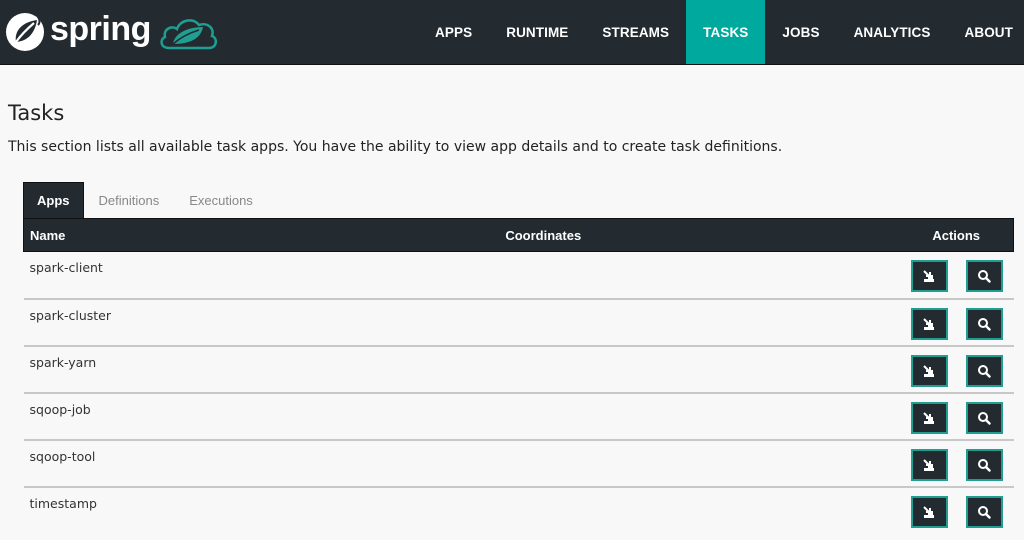 The height and width of the screenshot is (540, 1024). What do you see at coordinates (865, 235) in the screenshot?
I see `column-header-actions: Actions` at bounding box center [865, 235].